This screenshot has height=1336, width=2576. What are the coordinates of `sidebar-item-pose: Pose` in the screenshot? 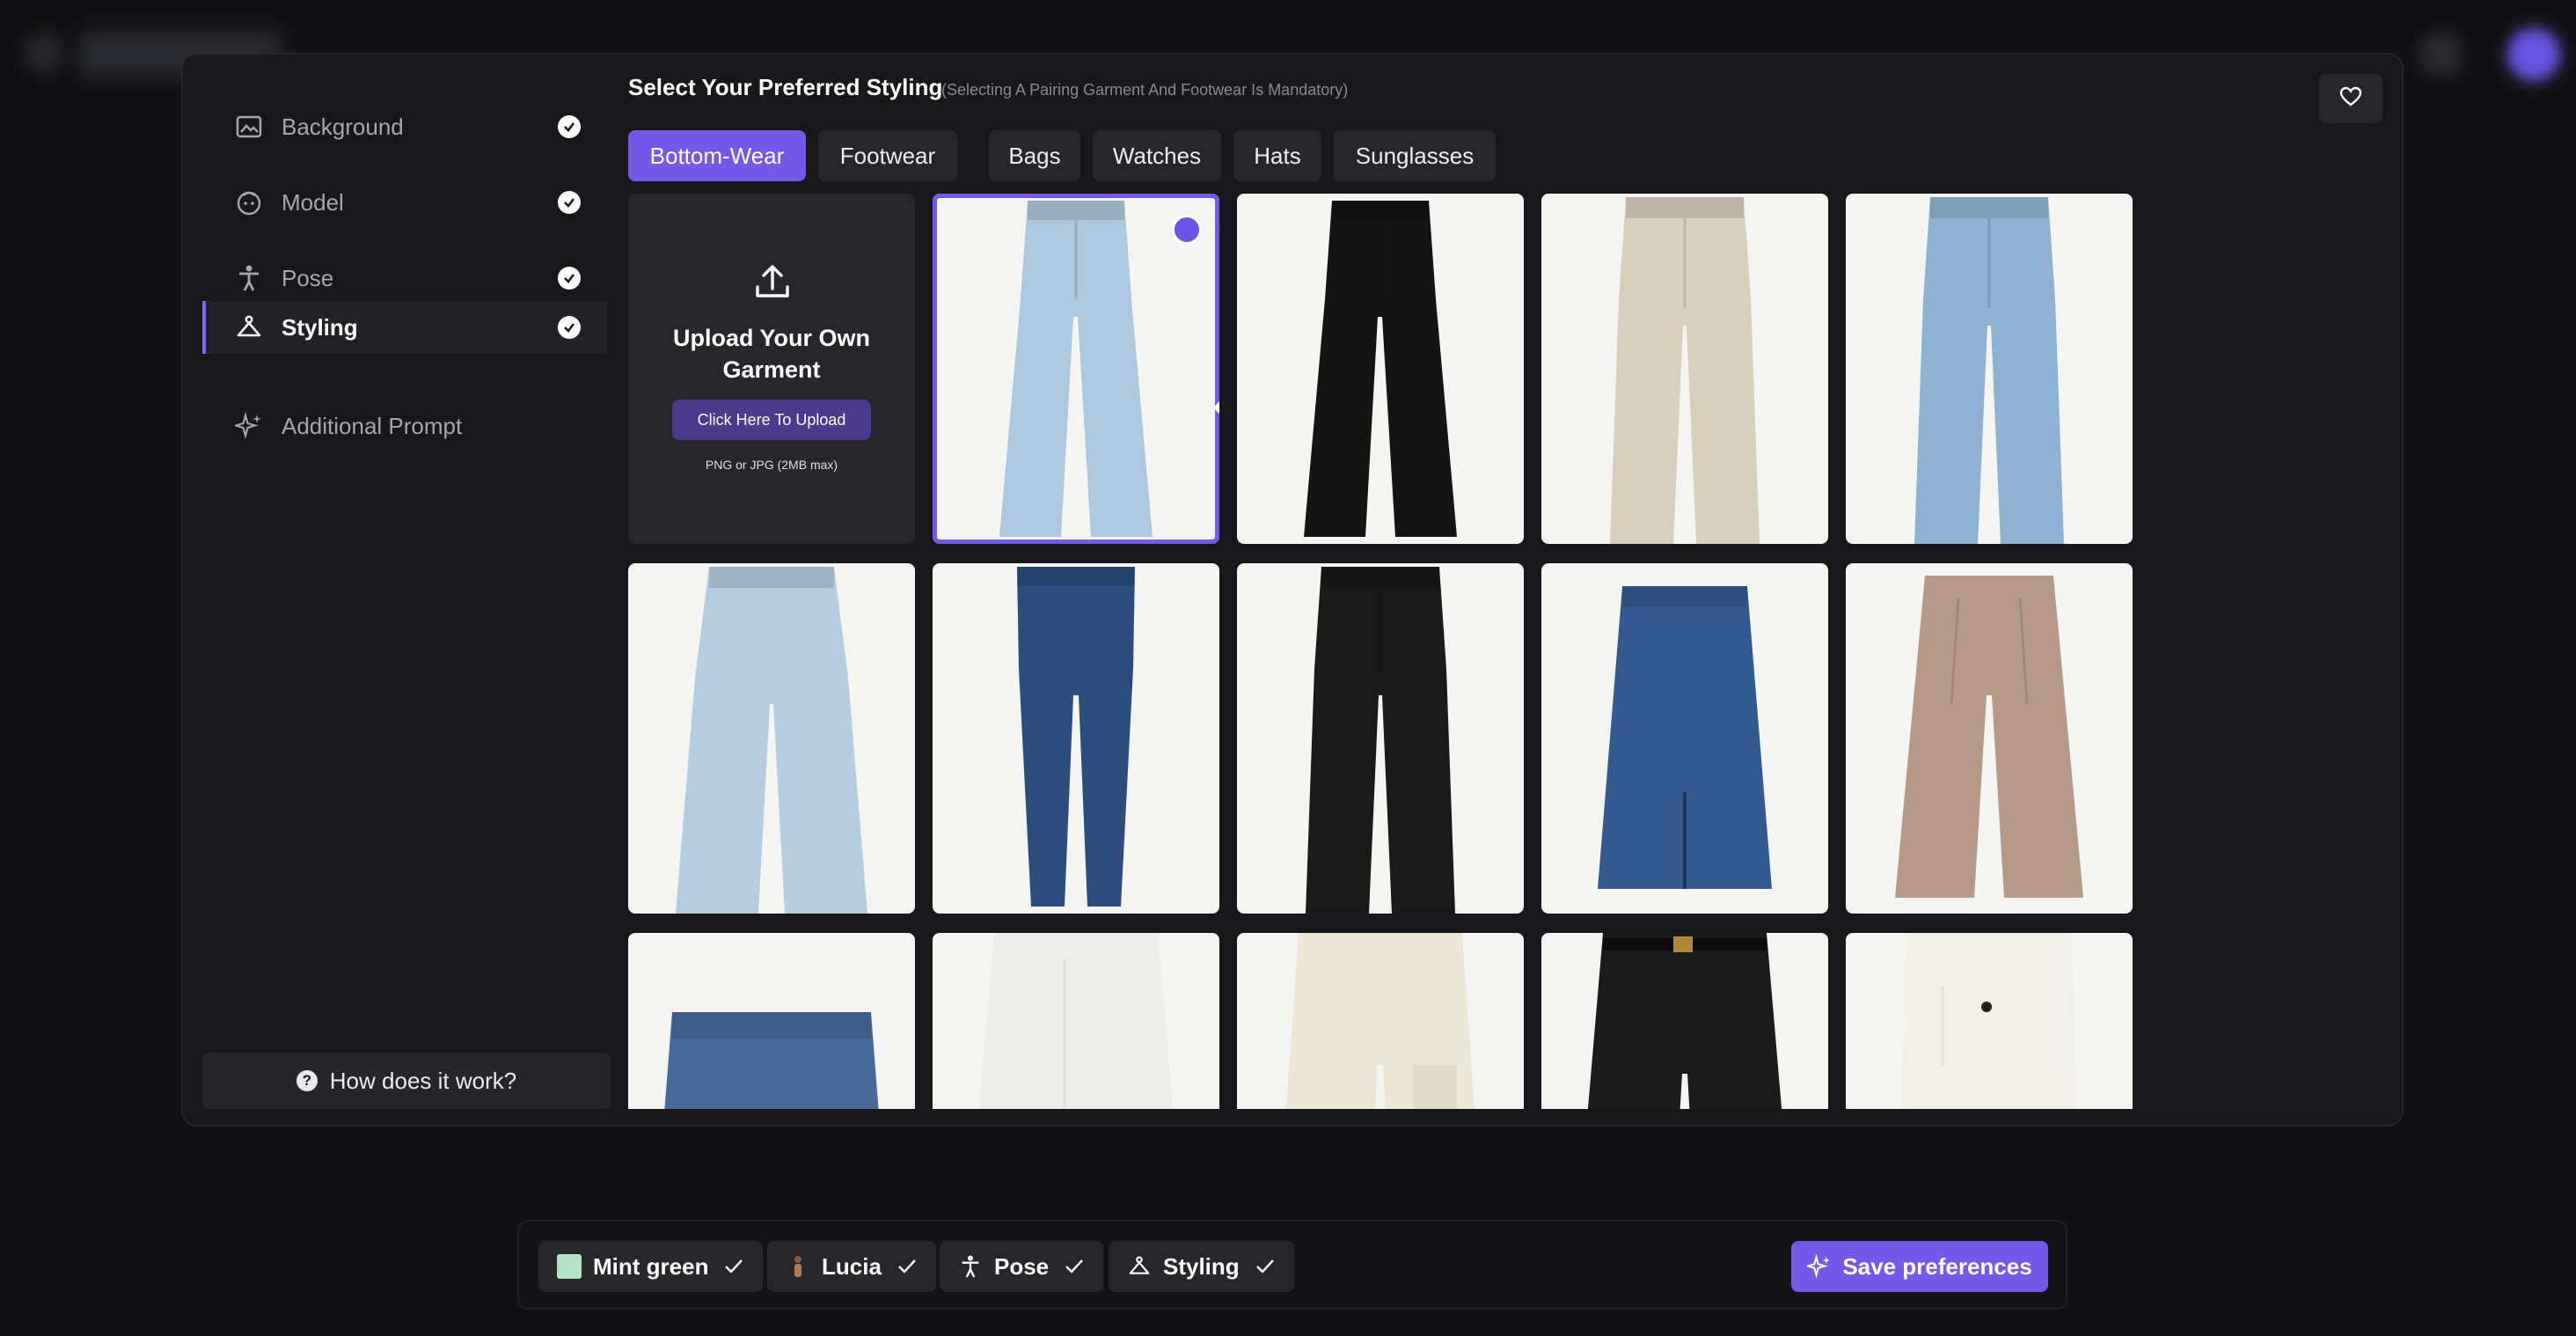 It's located at (404, 278).